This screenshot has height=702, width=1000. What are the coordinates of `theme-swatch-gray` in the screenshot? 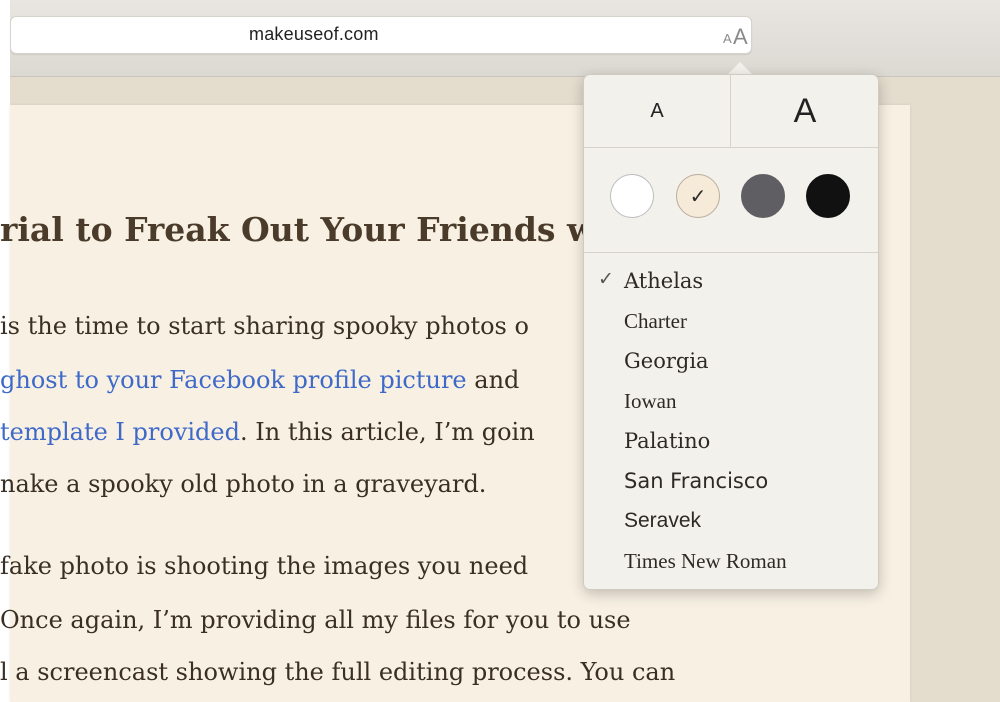 It's located at (763, 196).